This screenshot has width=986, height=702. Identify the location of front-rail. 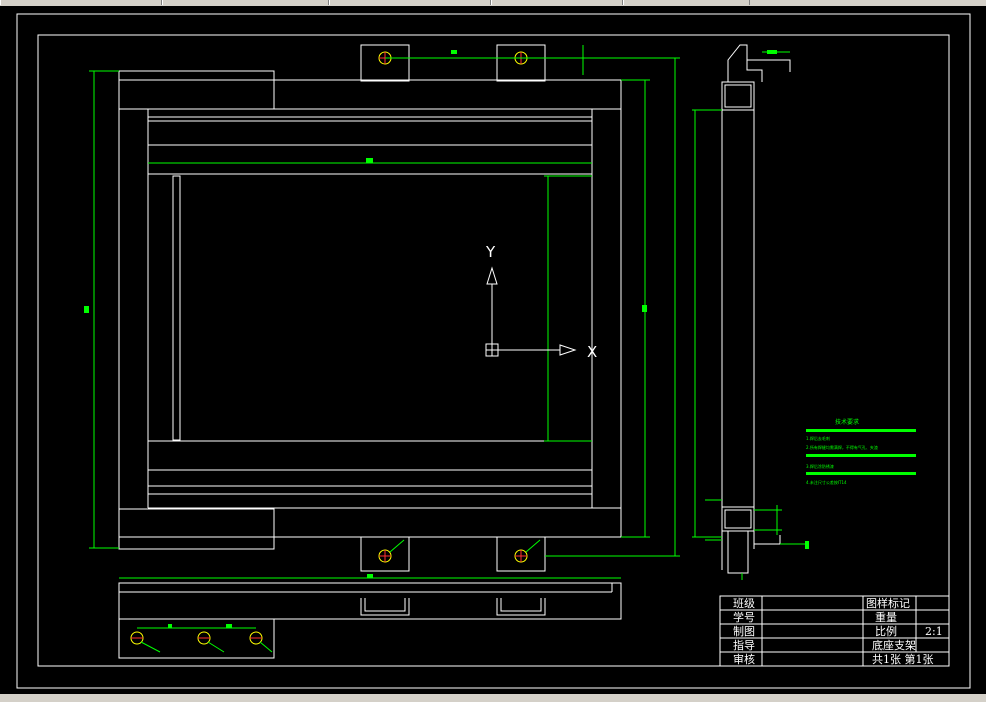
(370, 601).